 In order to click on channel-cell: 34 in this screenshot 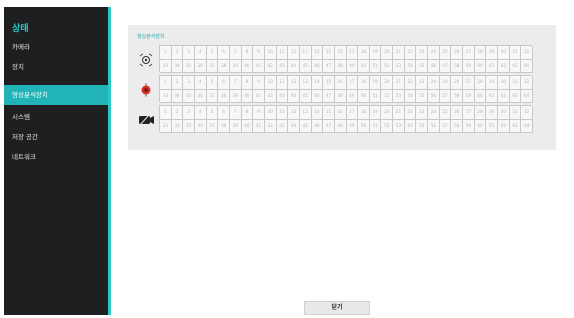, I will do `click(177, 126)`.